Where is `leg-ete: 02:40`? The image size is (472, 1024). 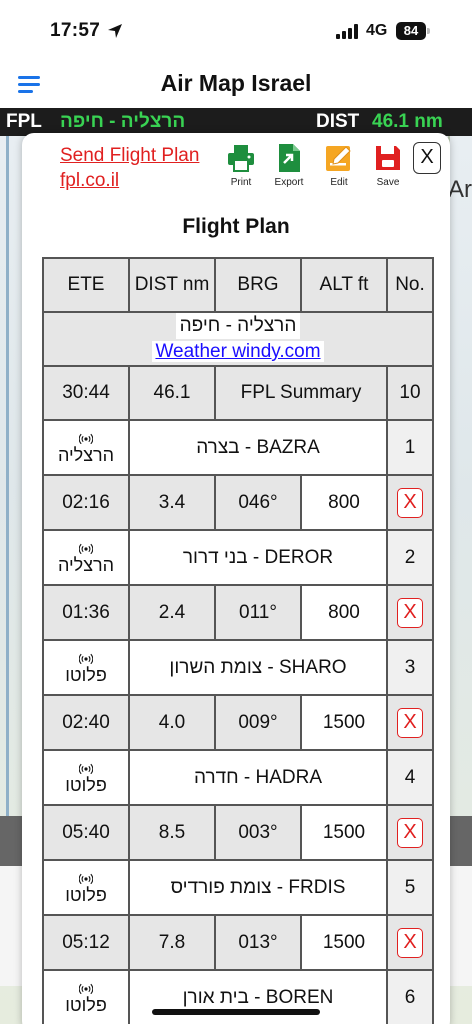 leg-ete: 02:40 is located at coordinates (86, 722).